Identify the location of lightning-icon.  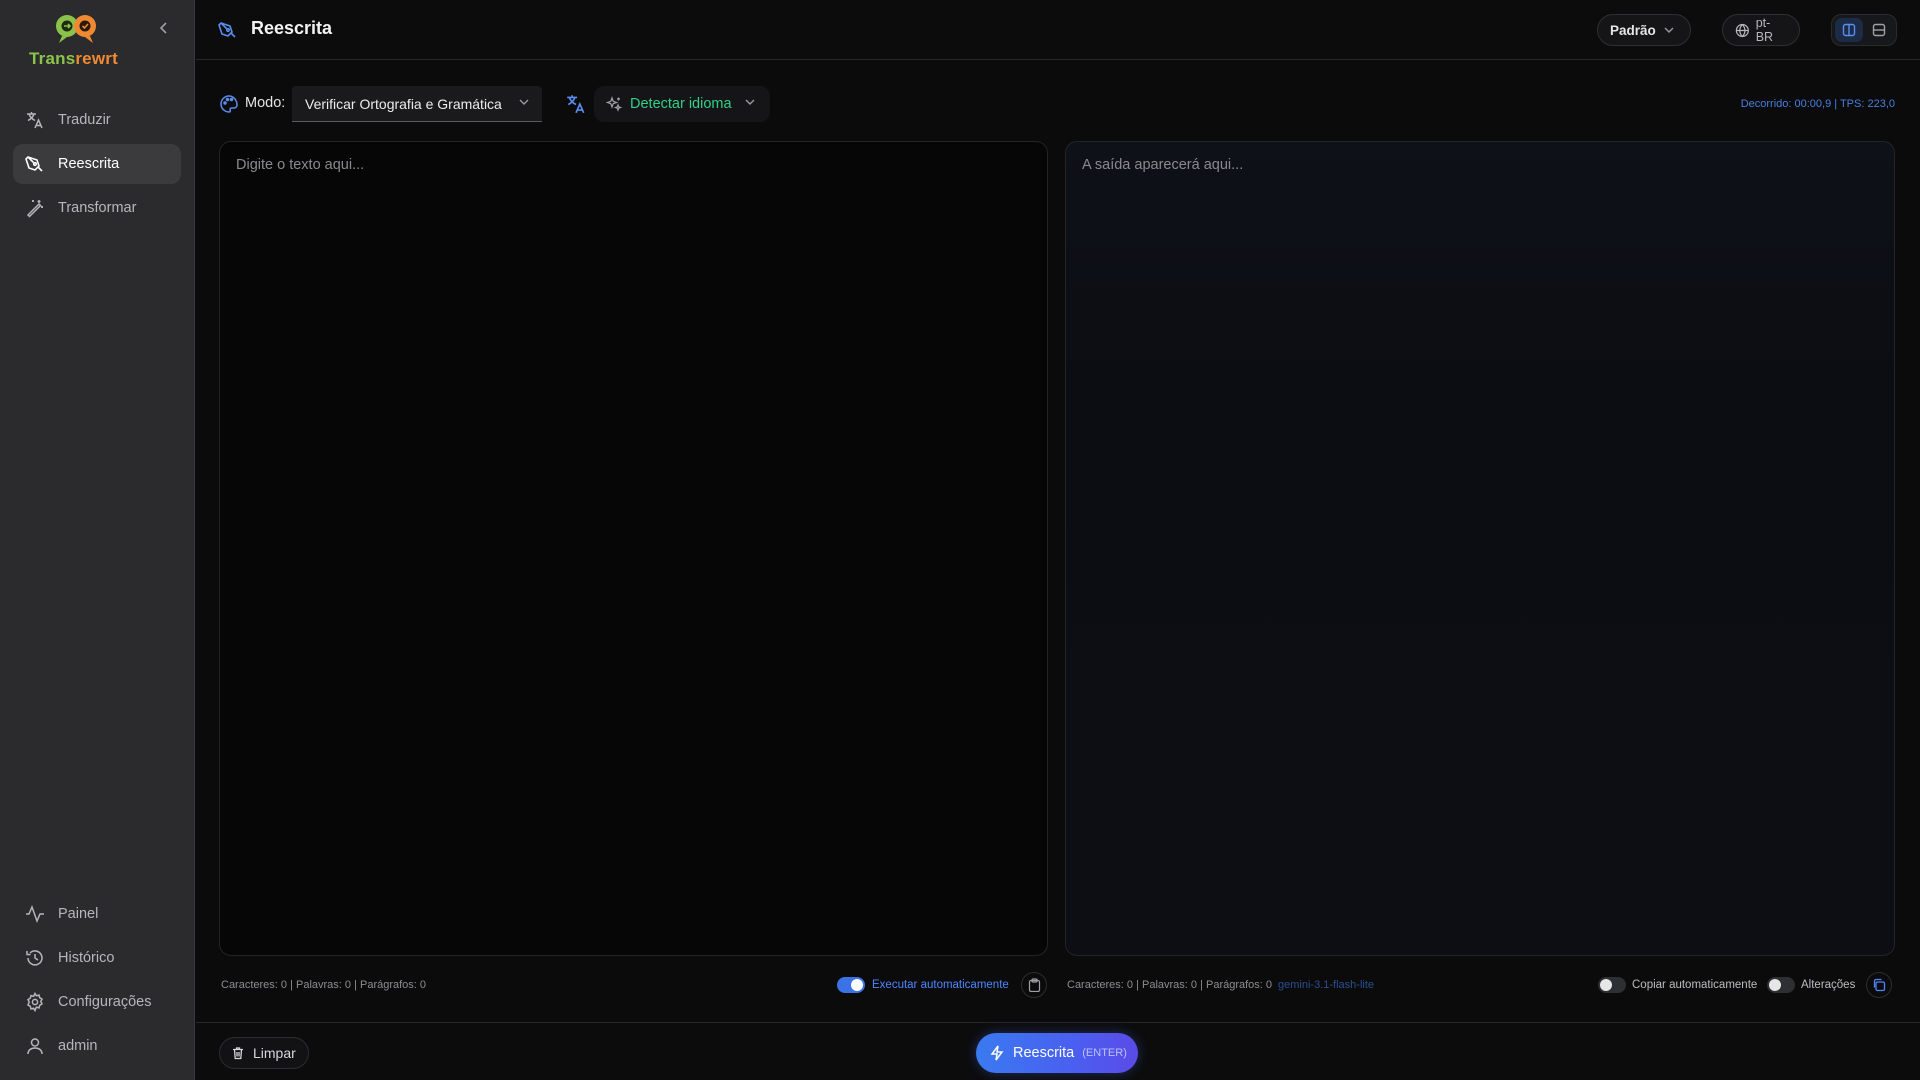
(997, 1053).